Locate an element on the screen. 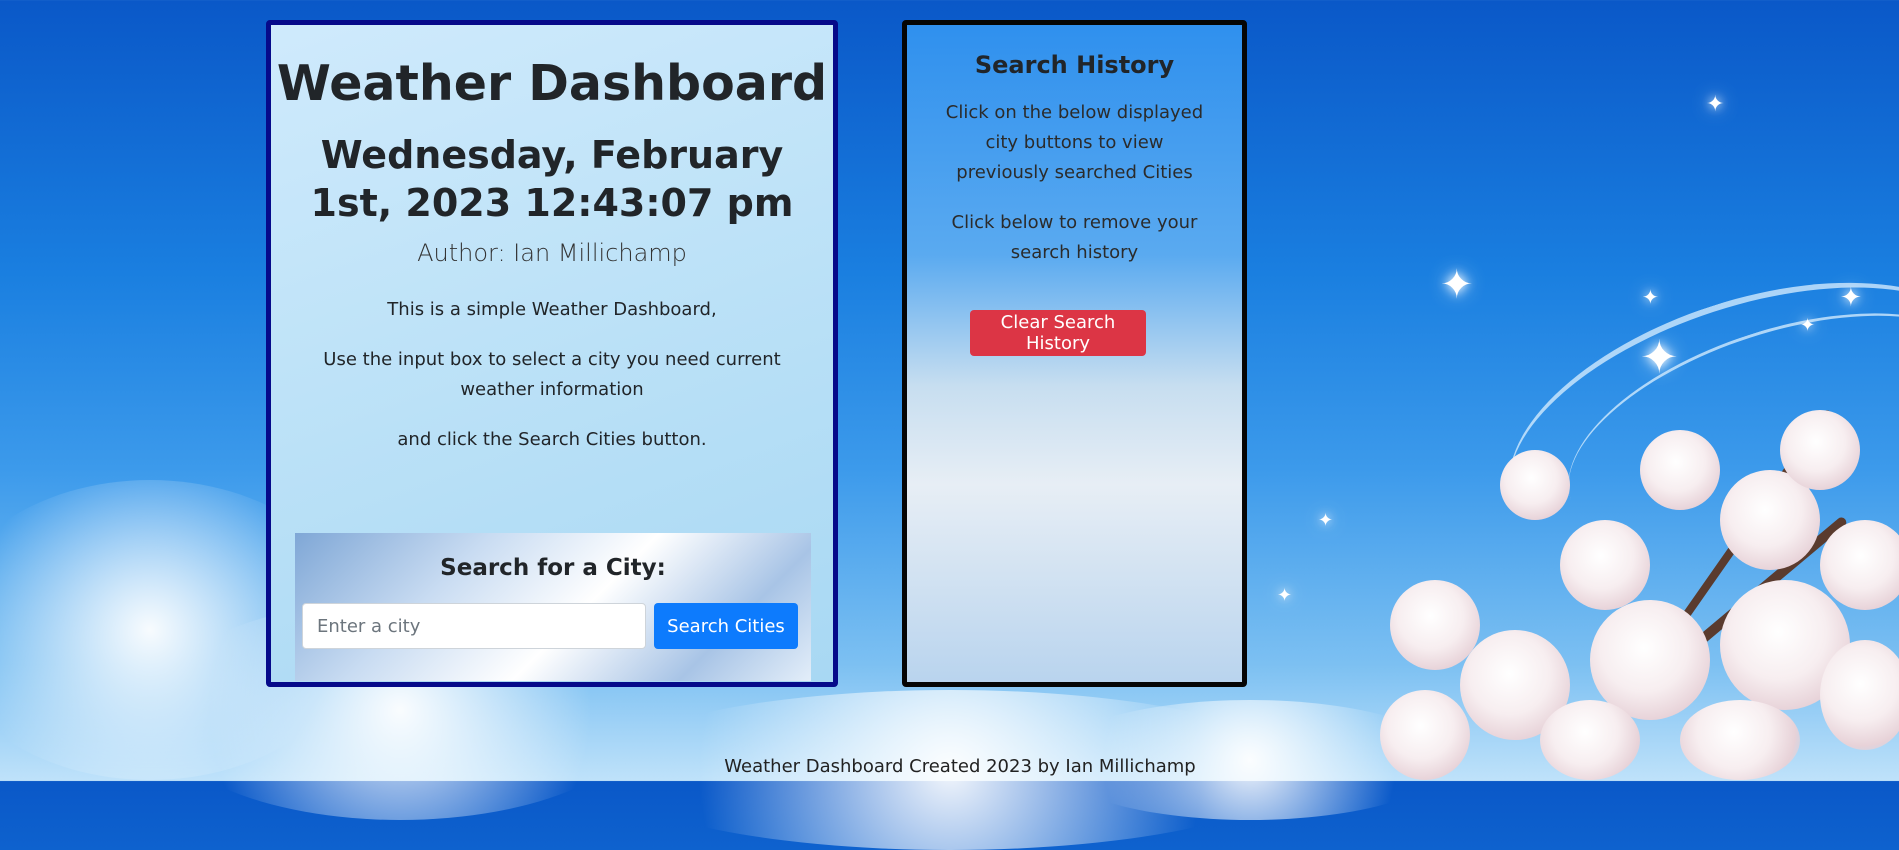 The width and height of the screenshot is (1899, 850). page-title: Weather Dashboard is located at coordinates (552, 83).